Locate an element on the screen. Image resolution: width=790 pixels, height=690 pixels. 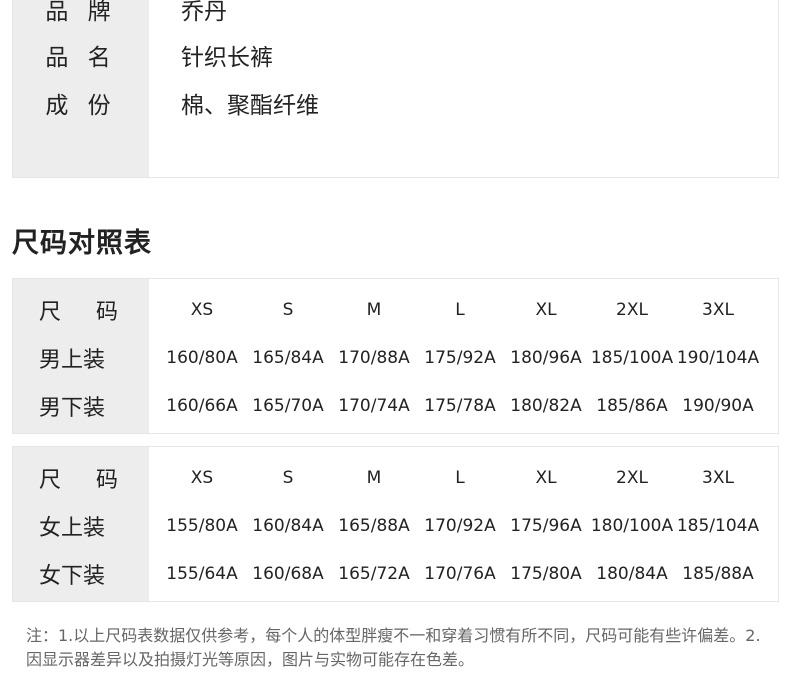
size-cell: 170/74A is located at coordinates (374, 406).